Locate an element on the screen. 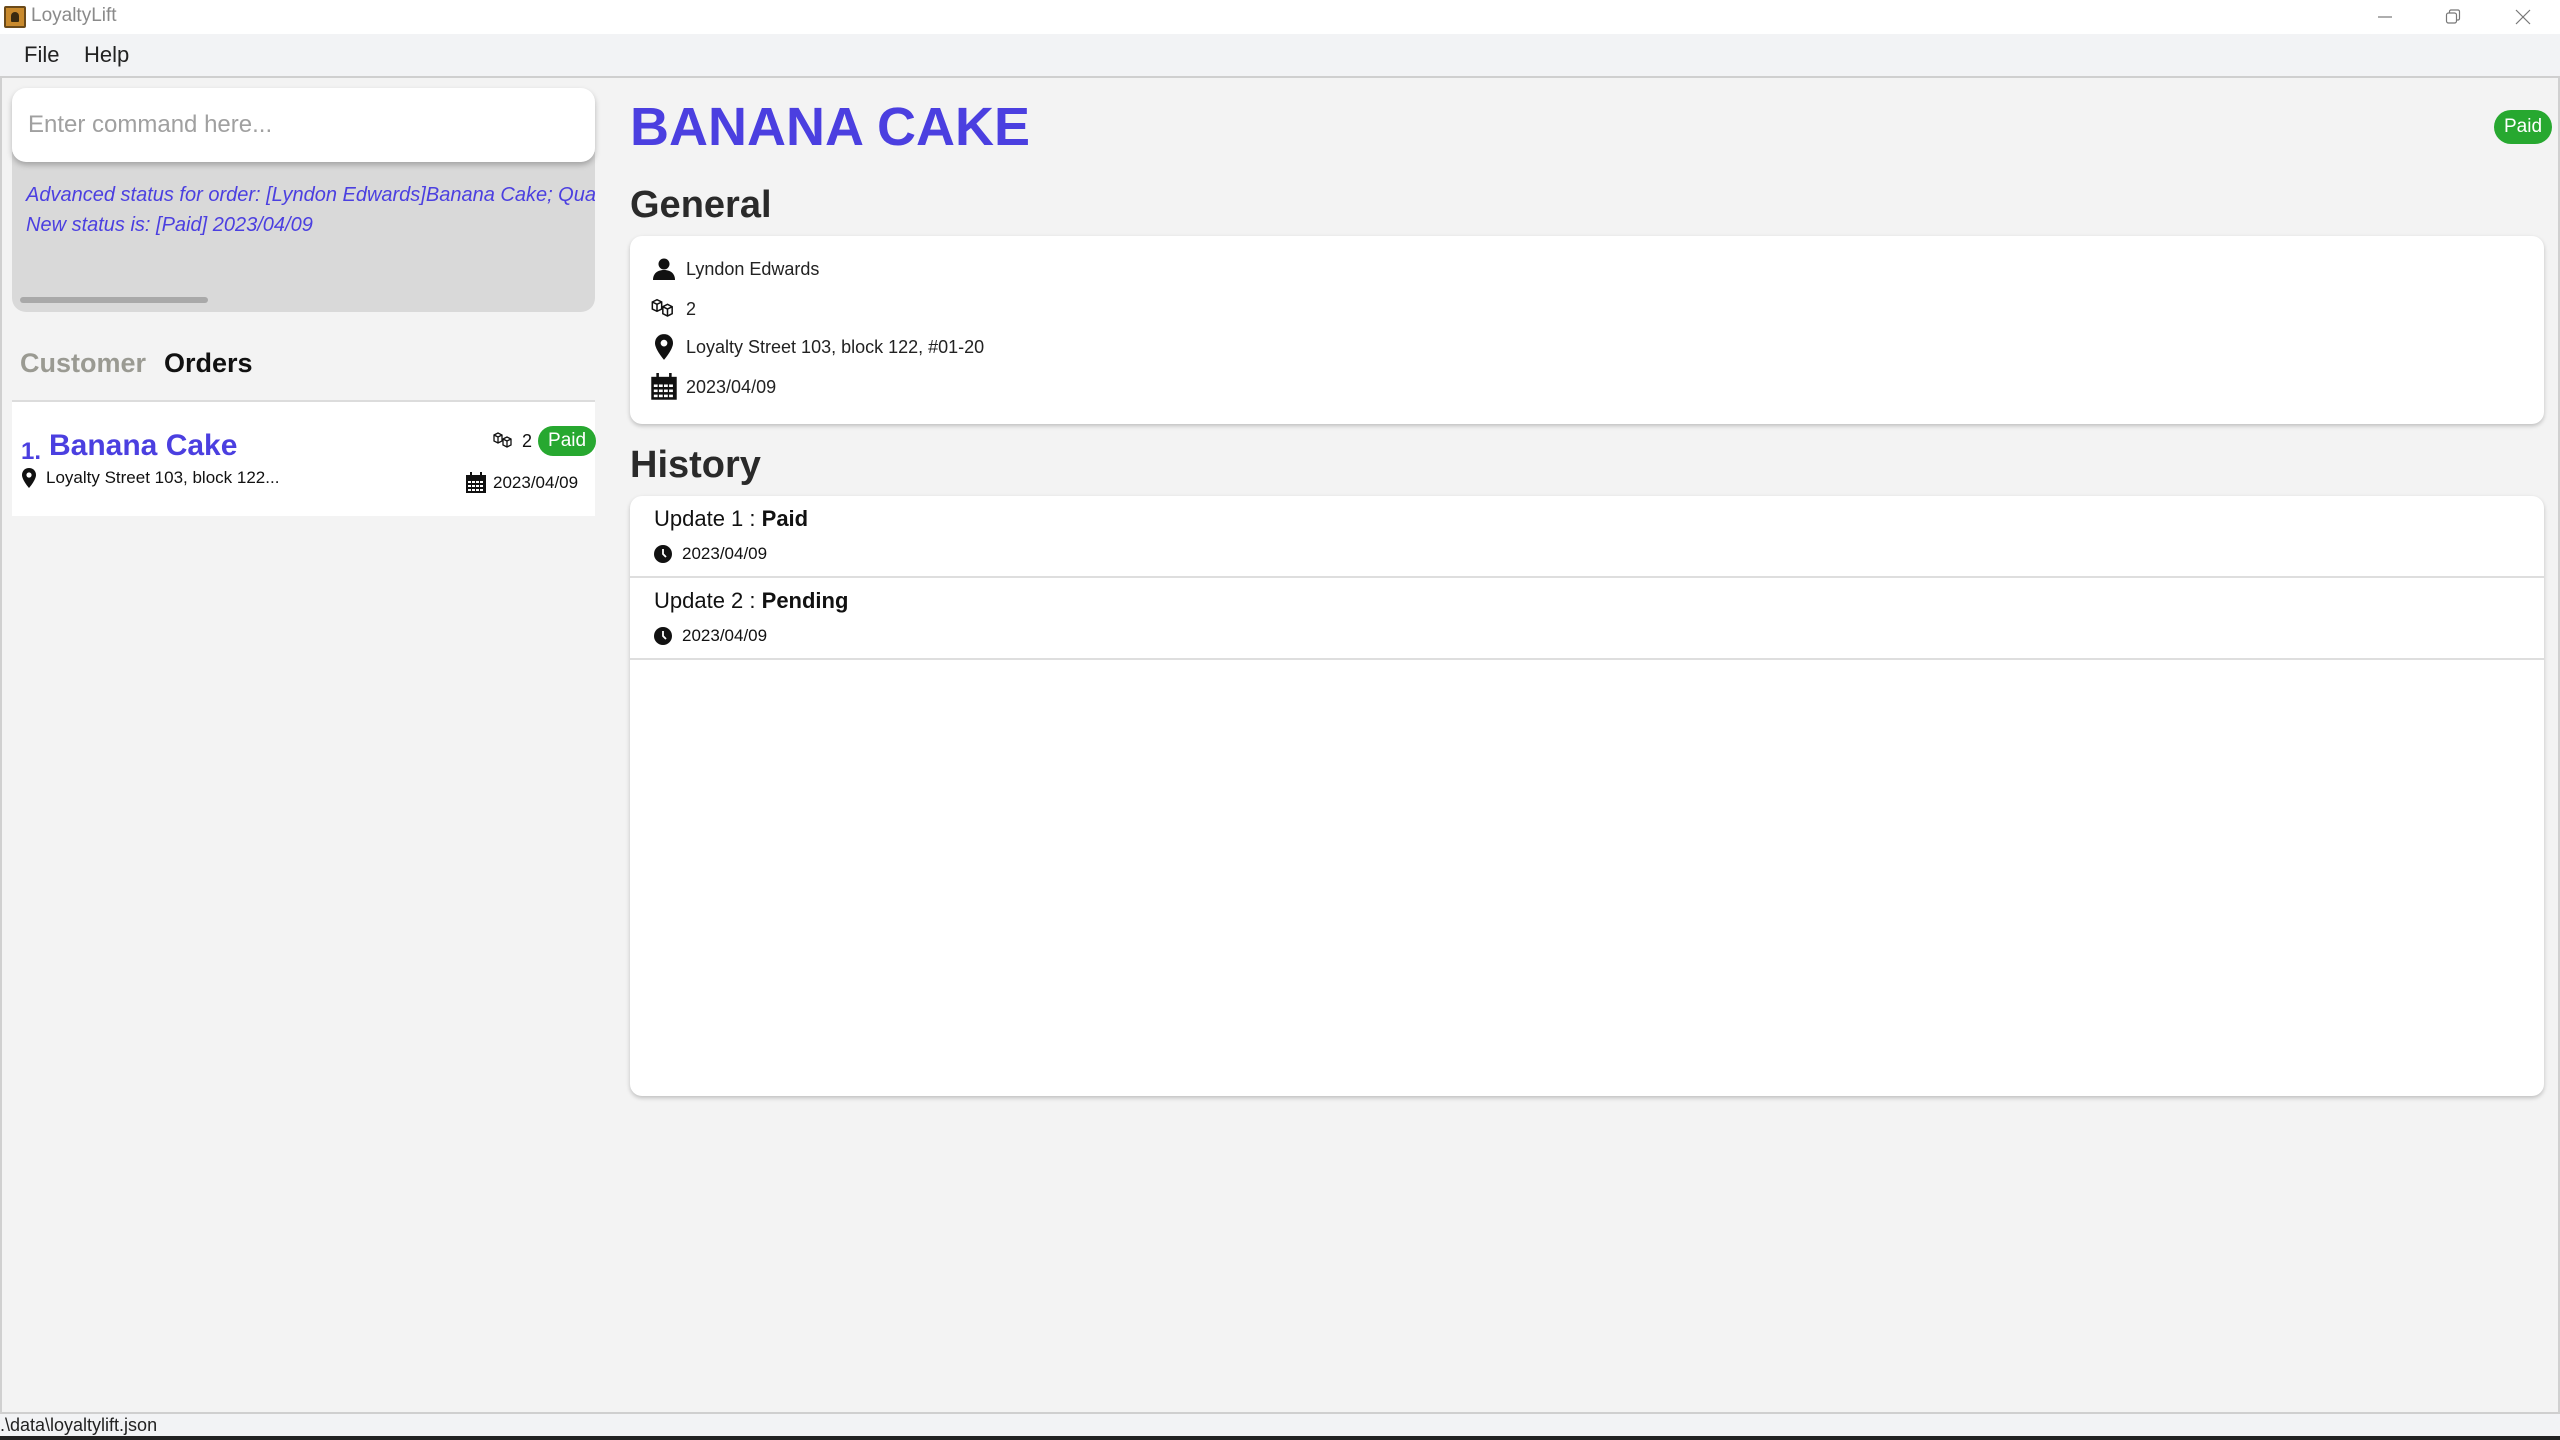 Image resolution: width=2560 pixels, height=1440 pixels. history-heading: History is located at coordinates (695, 465).